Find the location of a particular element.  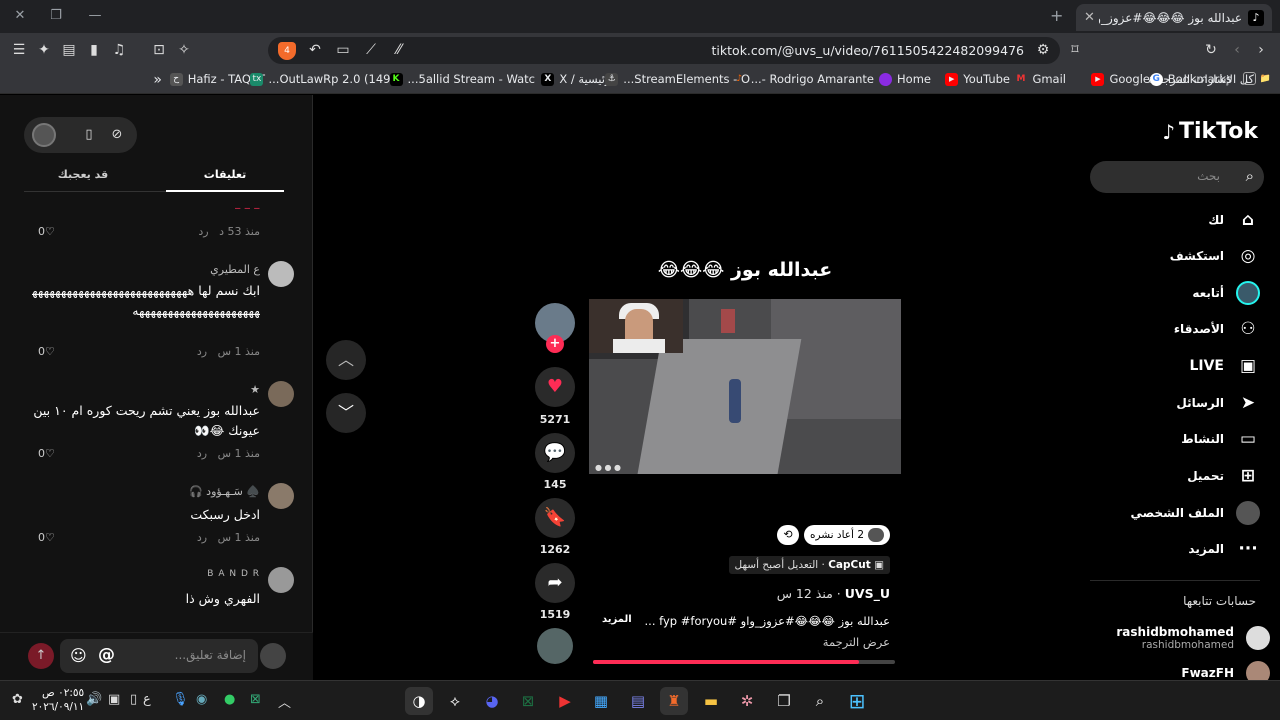

sidebar-panel-icon: ▤ is located at coordinates (69, 50).